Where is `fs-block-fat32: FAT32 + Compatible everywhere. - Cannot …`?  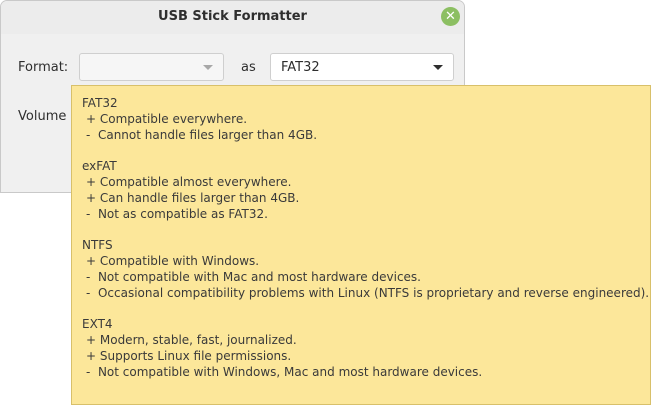
fs-block-fat32: FAT32 + Compatible everywhere. - Cannot … is located at coordinates (366, 119).